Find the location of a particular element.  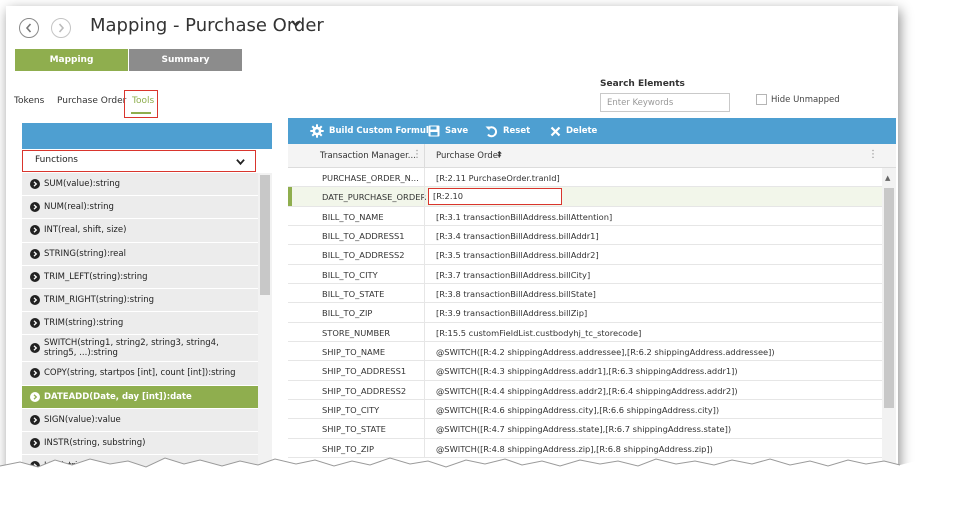

reset-button: Reset is located at coordinates (507, 131).